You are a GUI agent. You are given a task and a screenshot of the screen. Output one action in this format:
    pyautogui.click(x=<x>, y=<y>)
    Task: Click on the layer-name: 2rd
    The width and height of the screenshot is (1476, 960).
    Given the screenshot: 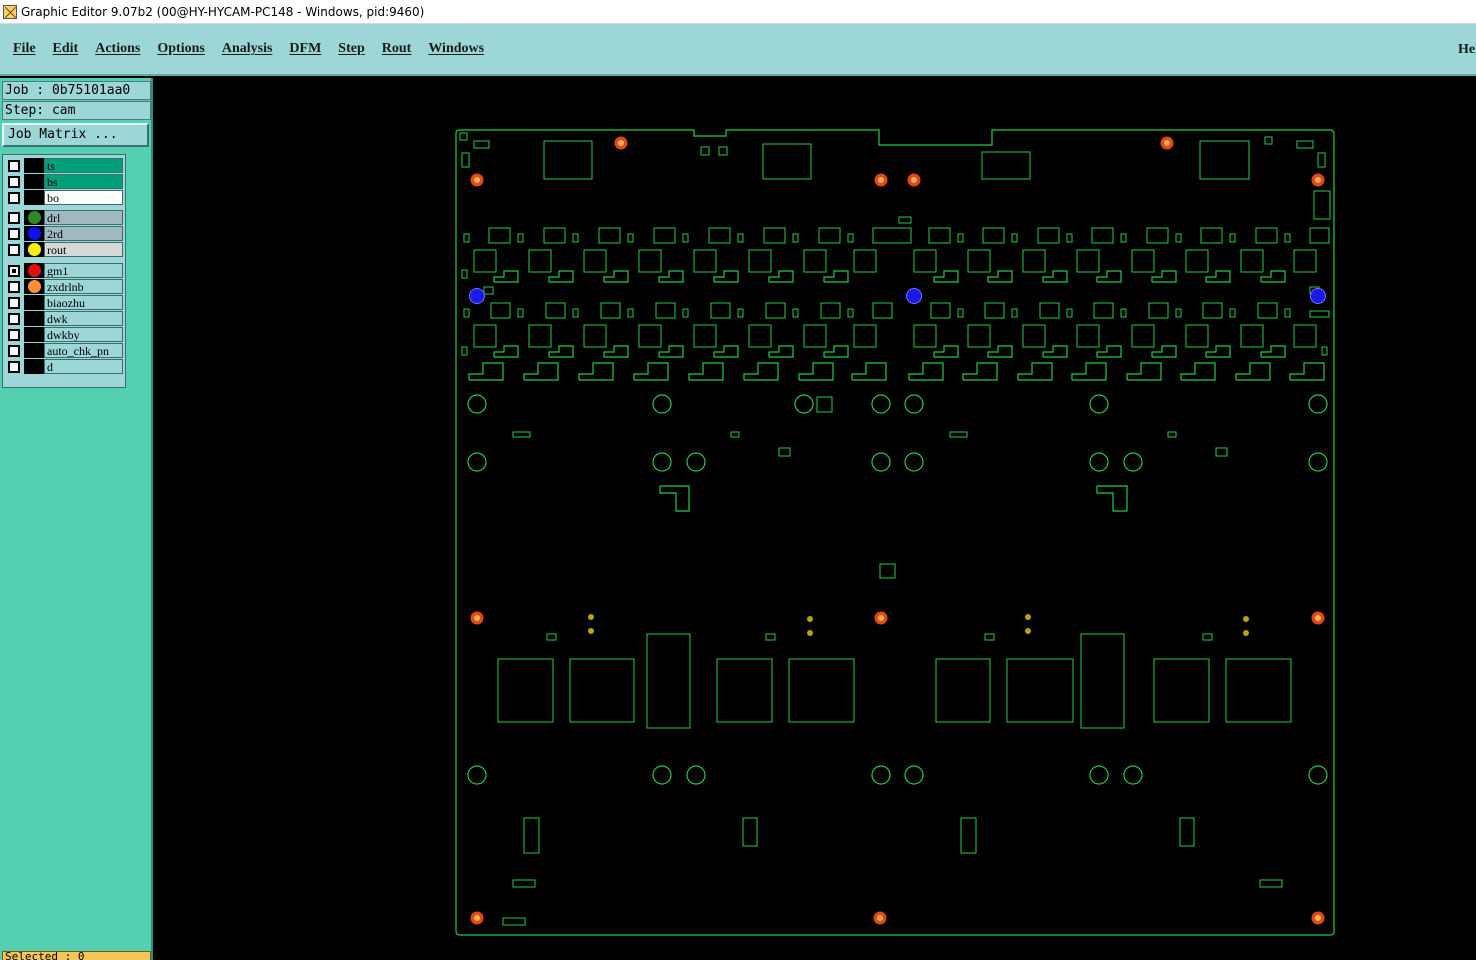 What is the action you would take?
    pyautogui.click(x=83, y=233)
    